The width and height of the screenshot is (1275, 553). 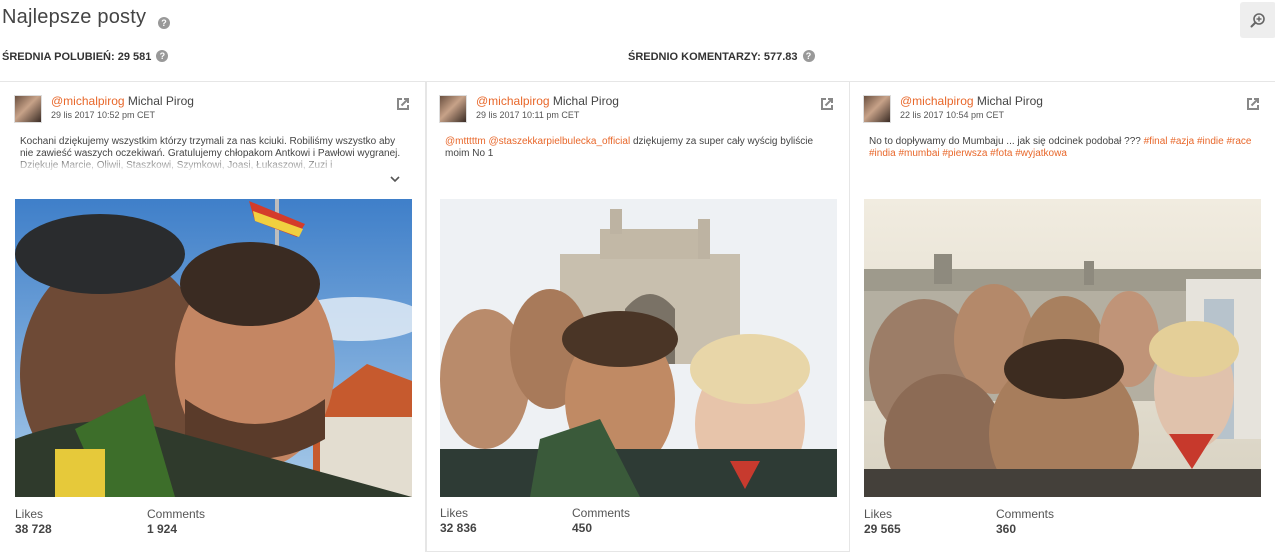 I want to click on zoom-button, so click(x=1257, y=20).